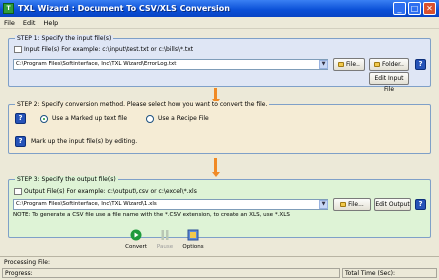 Image resolution: width=439 pixels, height=280 pixels. Describe the element at coordinates (136, 247) in the screenshot. I see `convert-label: Convert` at that location.